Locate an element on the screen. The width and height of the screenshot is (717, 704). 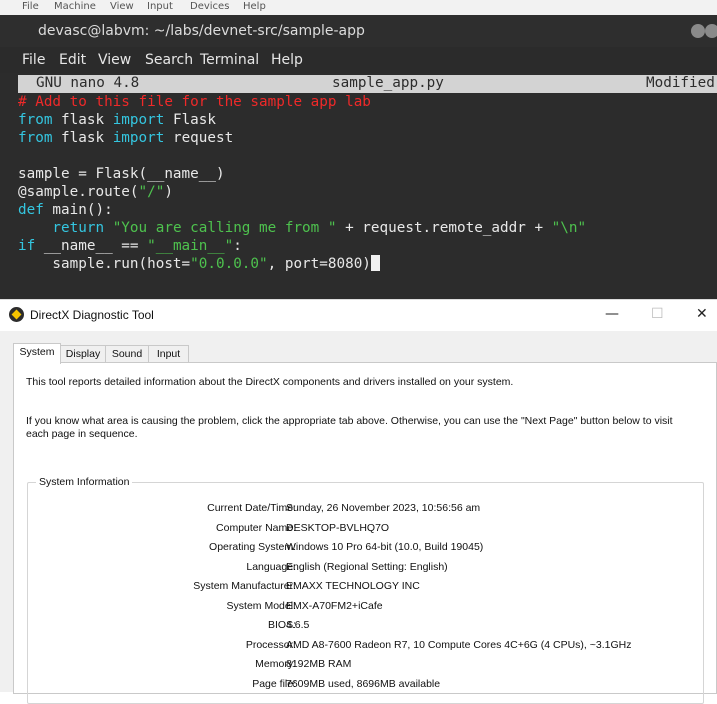
info-value: EMX-A70FM2+iCafe is located at coordinates (334, 606).